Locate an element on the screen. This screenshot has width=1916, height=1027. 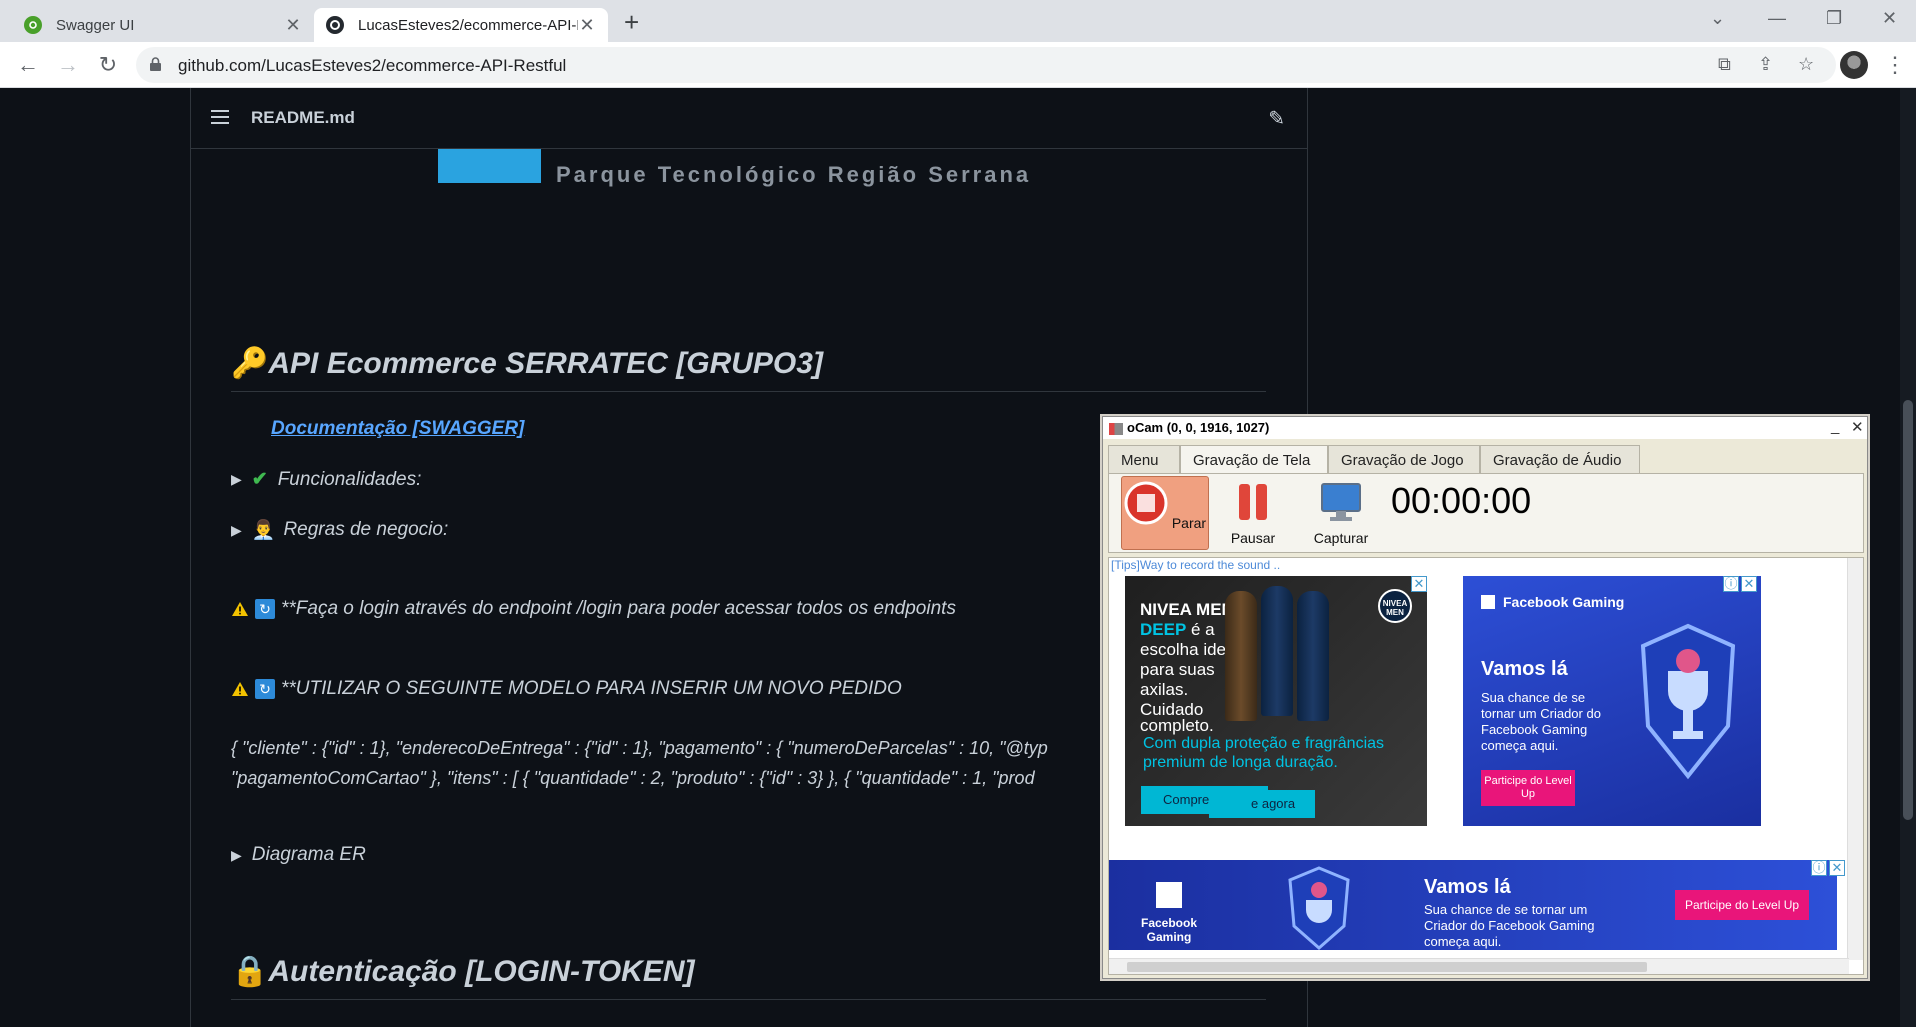
ocam-control-panel: Parar Pausar Capturar 00:00:00 is located at coordinates (1486, 513).